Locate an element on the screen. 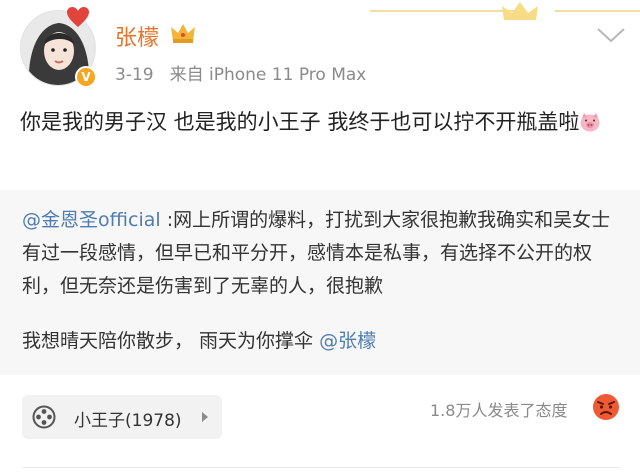 The width and height of the screenshot is (640, 475). divider is located at coordinates (321, 467).